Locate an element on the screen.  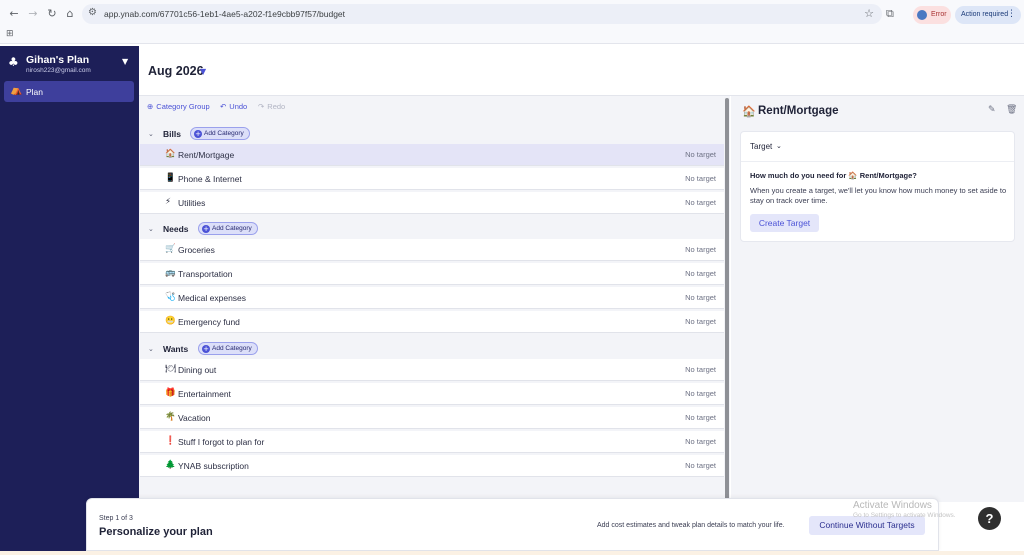
category-row-transportation: 🚌 Transportation No target is located at coordinates (432, 274).